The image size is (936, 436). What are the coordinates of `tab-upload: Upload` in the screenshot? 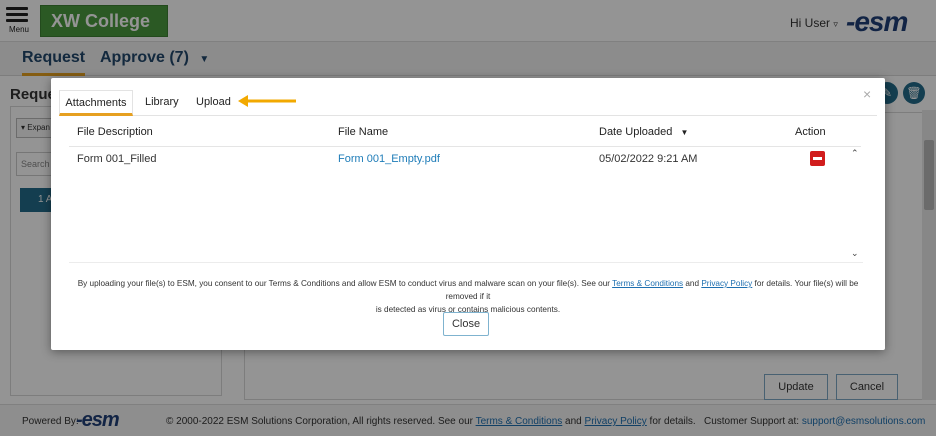 It's located at (213, 103).